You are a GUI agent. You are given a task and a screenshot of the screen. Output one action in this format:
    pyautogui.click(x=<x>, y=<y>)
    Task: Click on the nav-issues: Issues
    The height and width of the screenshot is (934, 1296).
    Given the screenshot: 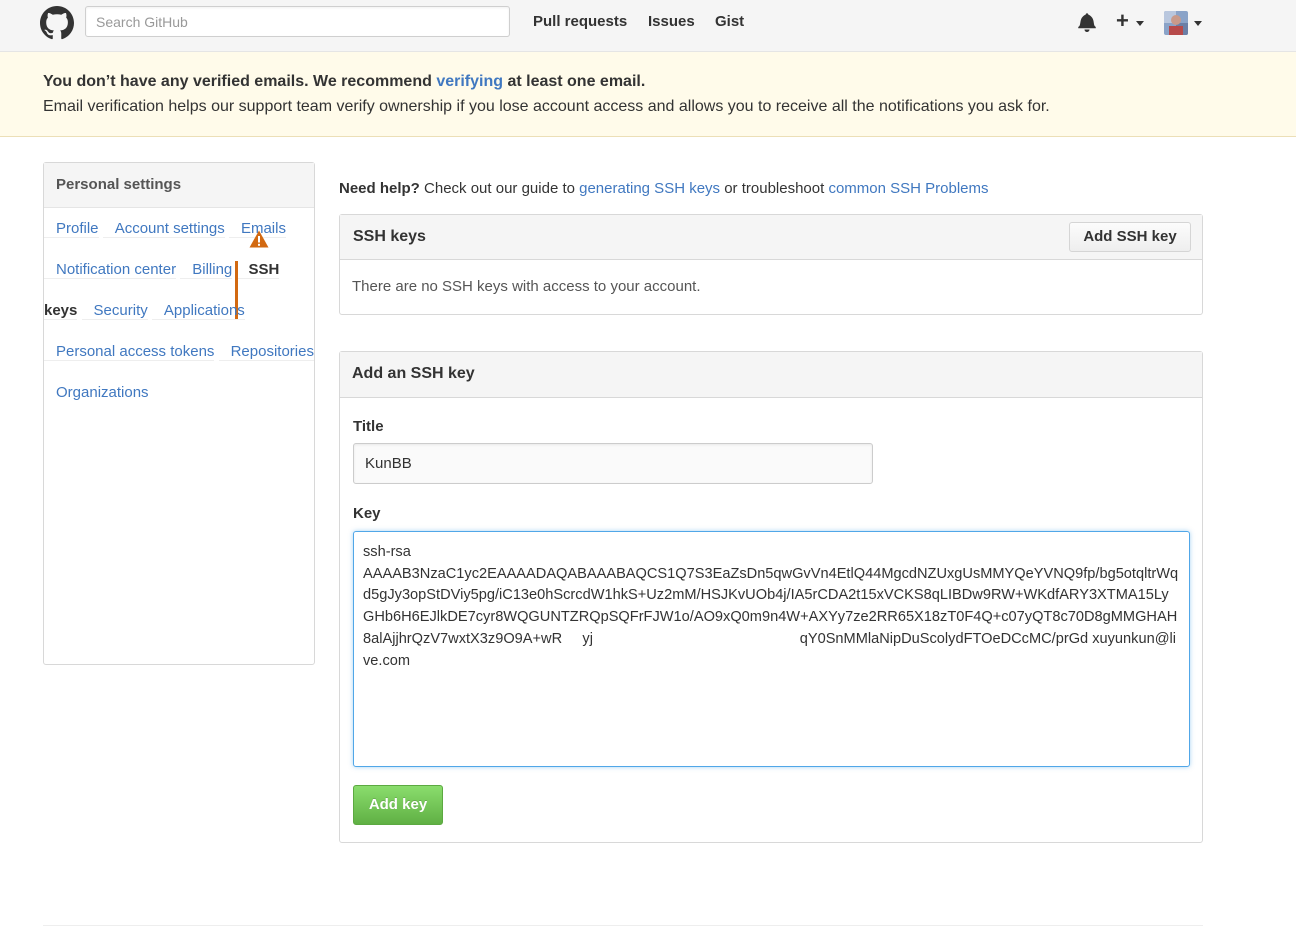 What is the action you would take?
    pyautogui.click(x=671, y=21)
    